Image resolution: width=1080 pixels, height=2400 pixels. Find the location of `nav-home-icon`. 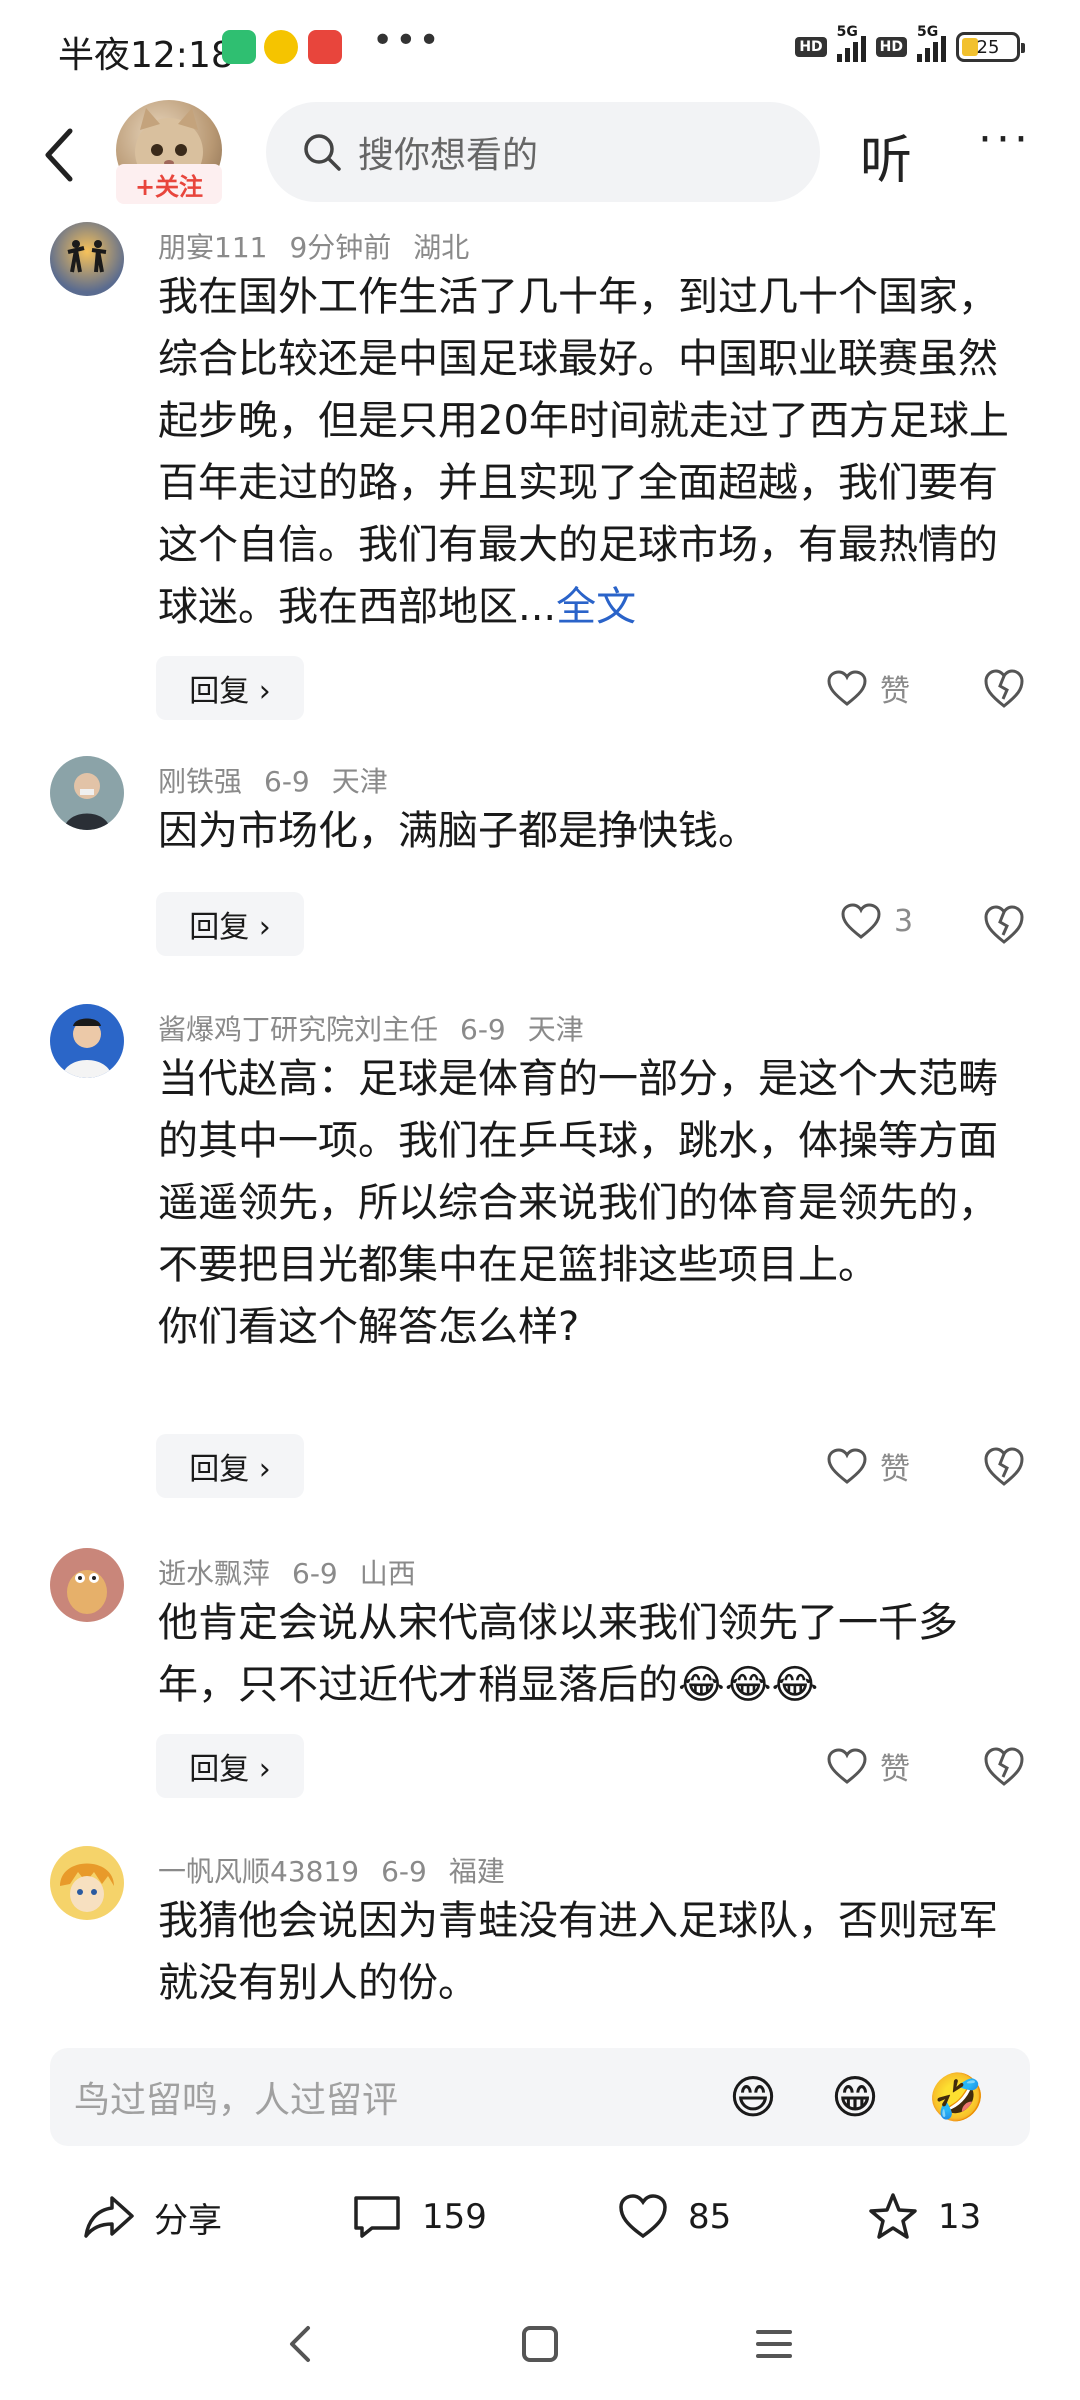

nav-home-icon is located at coordinates (540, 2344).